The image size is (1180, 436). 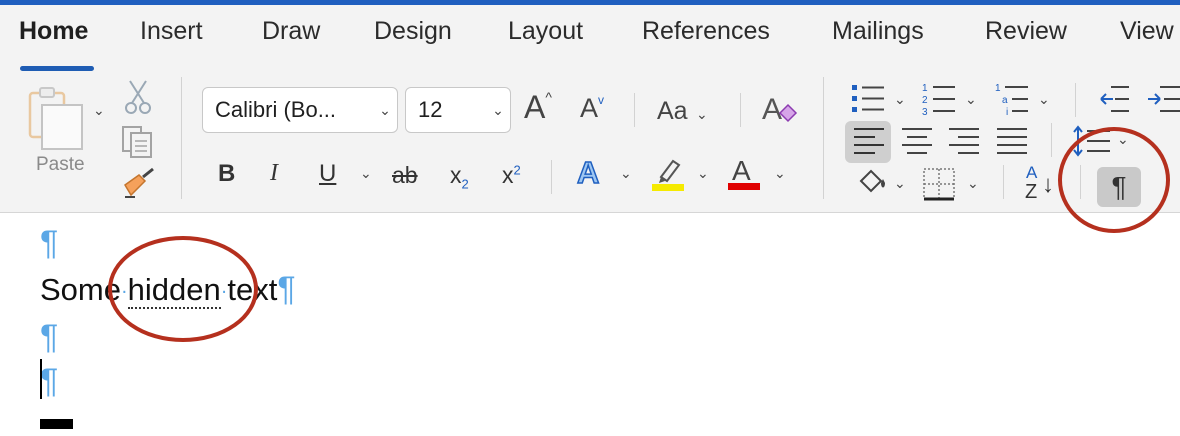 I want to click on align-right-icon, so click(x=964, y=141).